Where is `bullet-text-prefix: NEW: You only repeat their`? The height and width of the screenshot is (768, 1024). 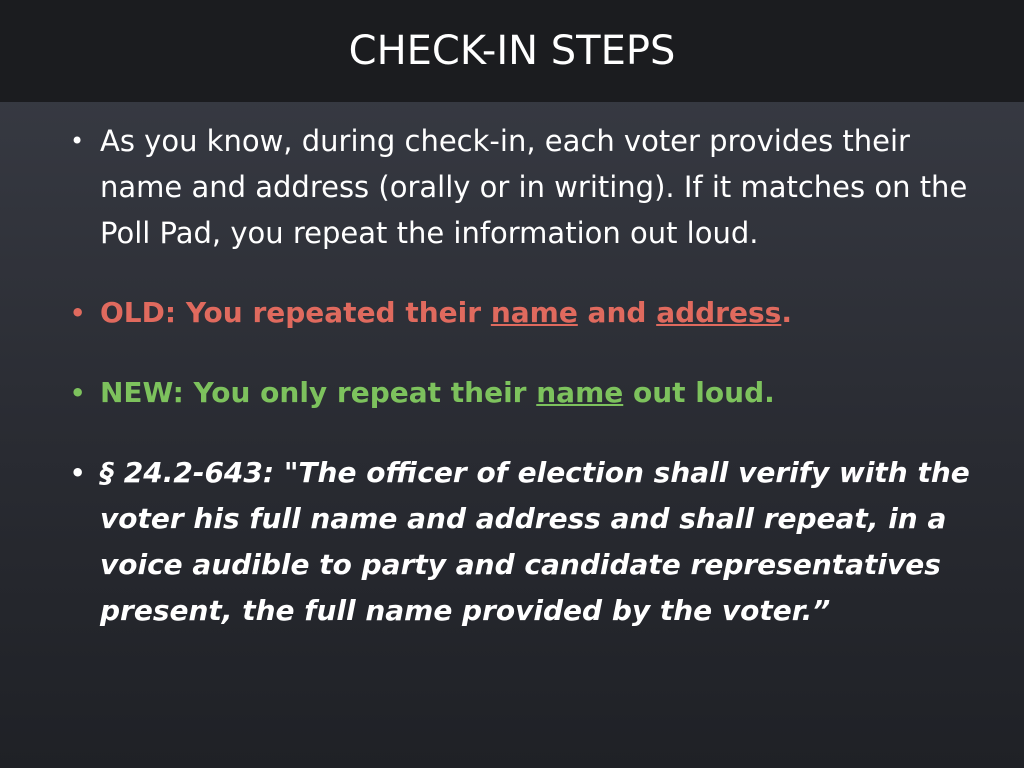 bullet-text-prefix: NEW: You only repeat their is located at coordinates (318, 392).